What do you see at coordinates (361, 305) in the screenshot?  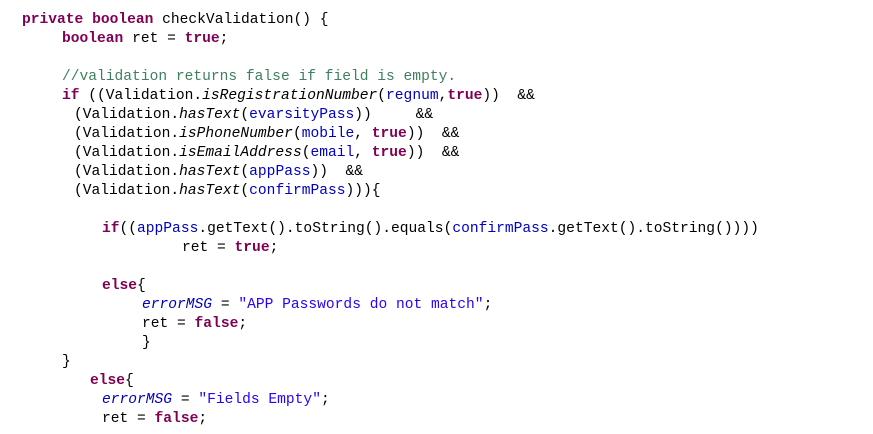 I see `code-token: "APP Passwords do not match"` at bounding box center [361, 305].